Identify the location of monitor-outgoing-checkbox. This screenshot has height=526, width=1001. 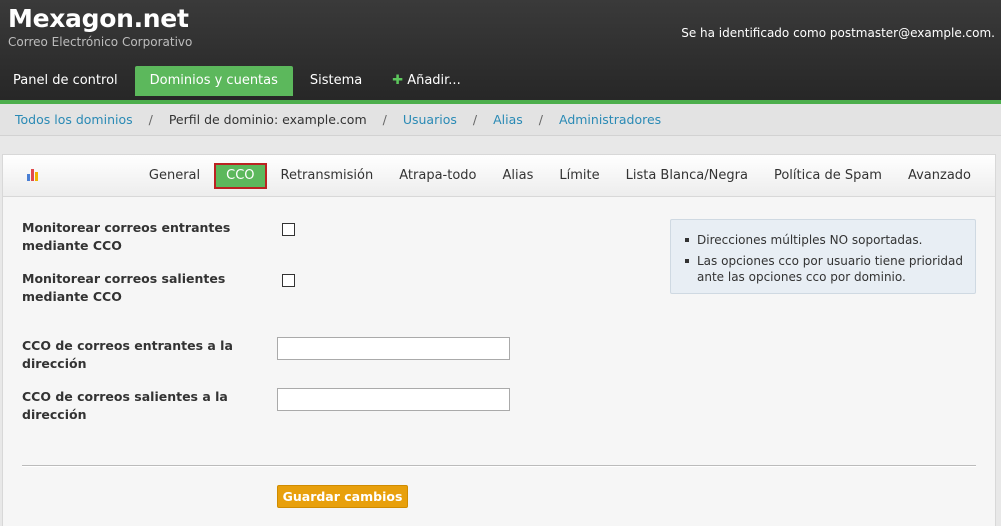
(288, 280).